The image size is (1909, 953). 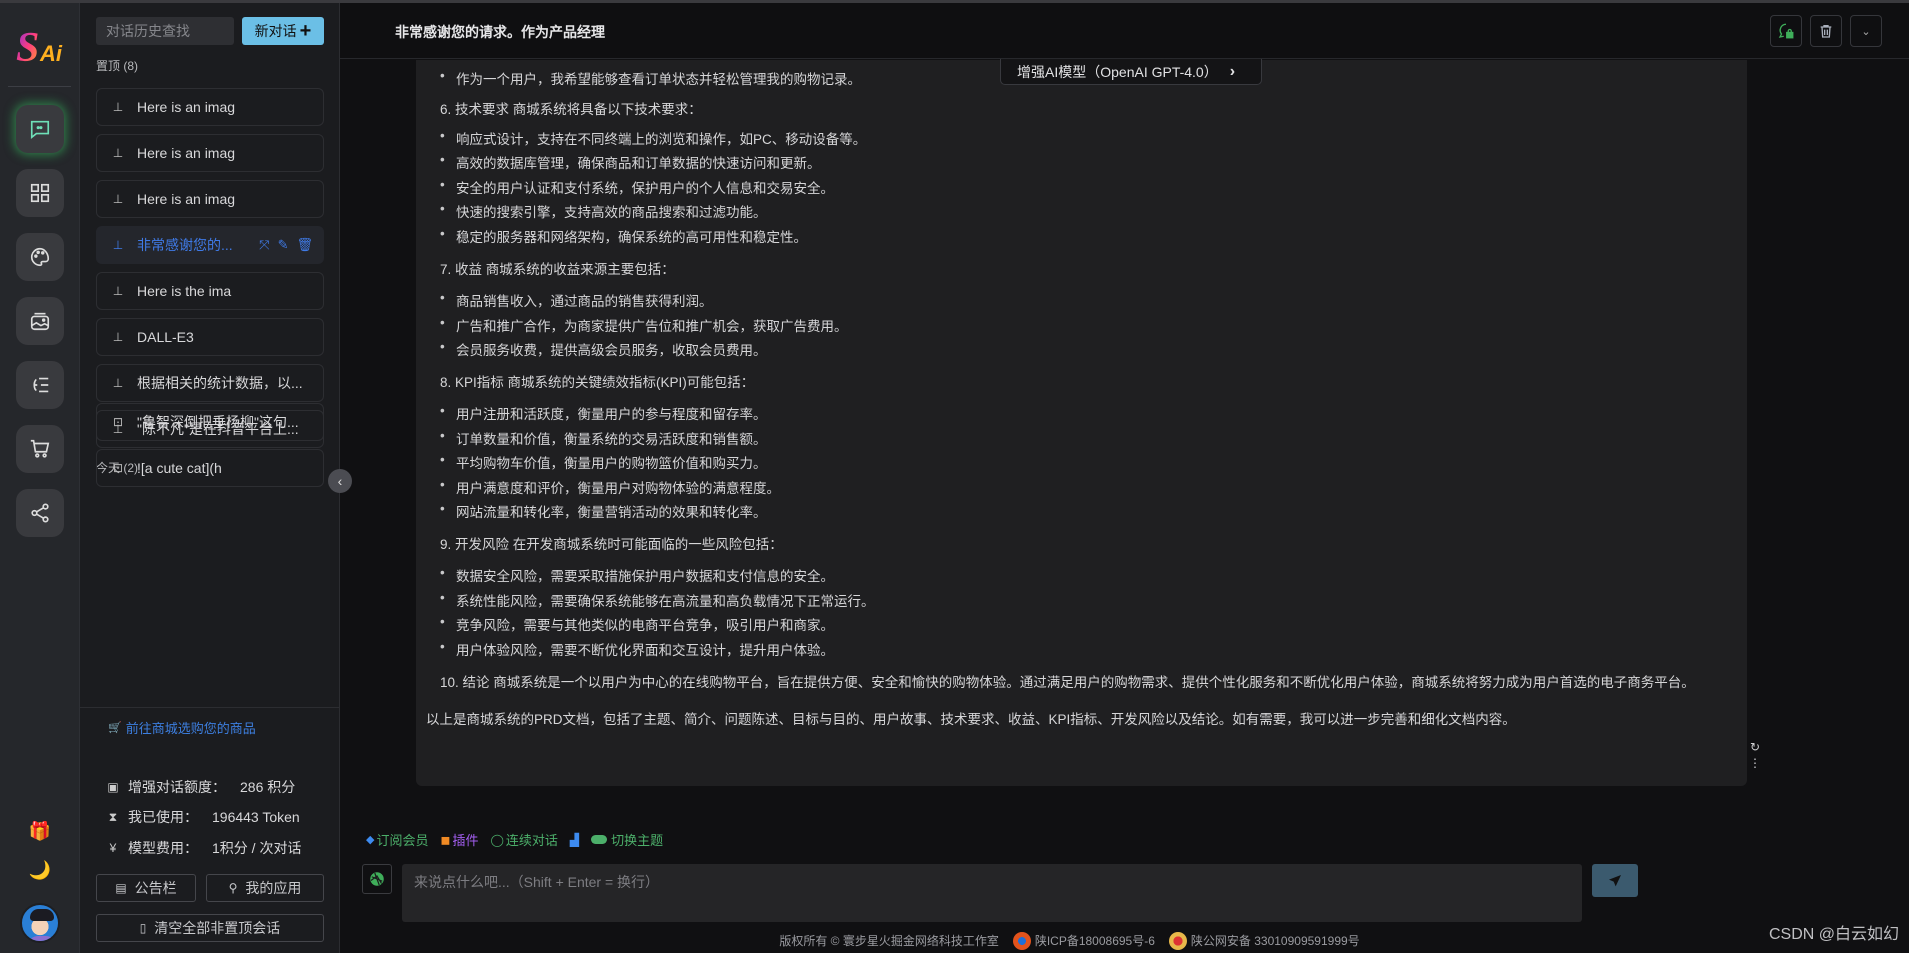 I want to click on palette-icon, so click(x=40, y=257).